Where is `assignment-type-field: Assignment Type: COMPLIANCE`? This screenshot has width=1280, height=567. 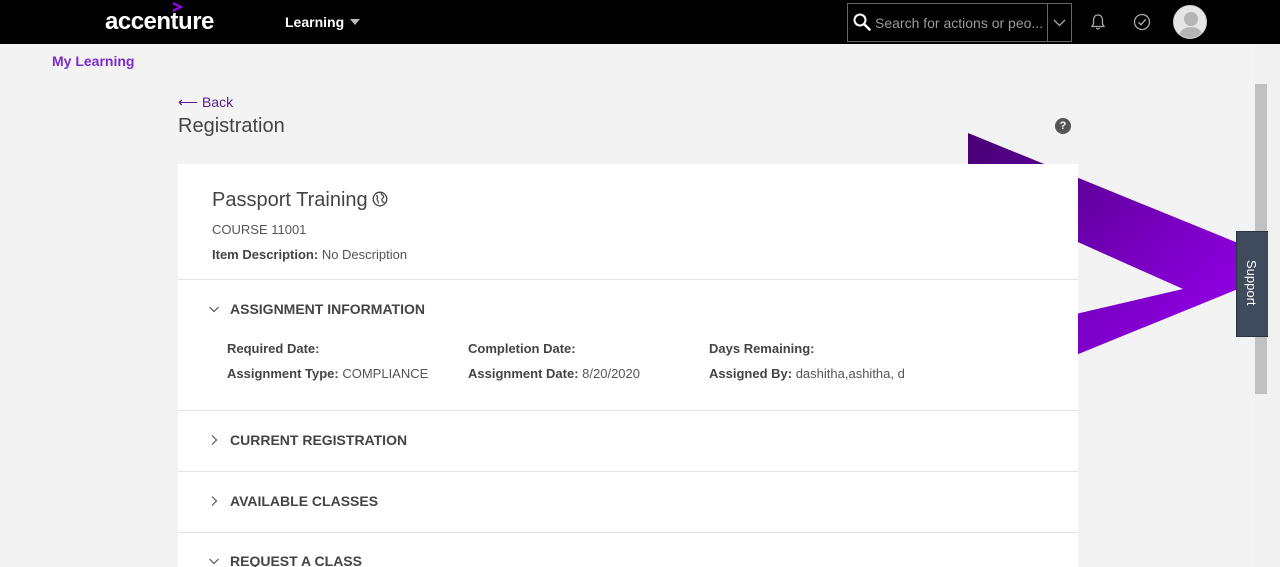
assignment-type-field: Assignment Type: COMPLIANCE is located at coordinates (327, 373).